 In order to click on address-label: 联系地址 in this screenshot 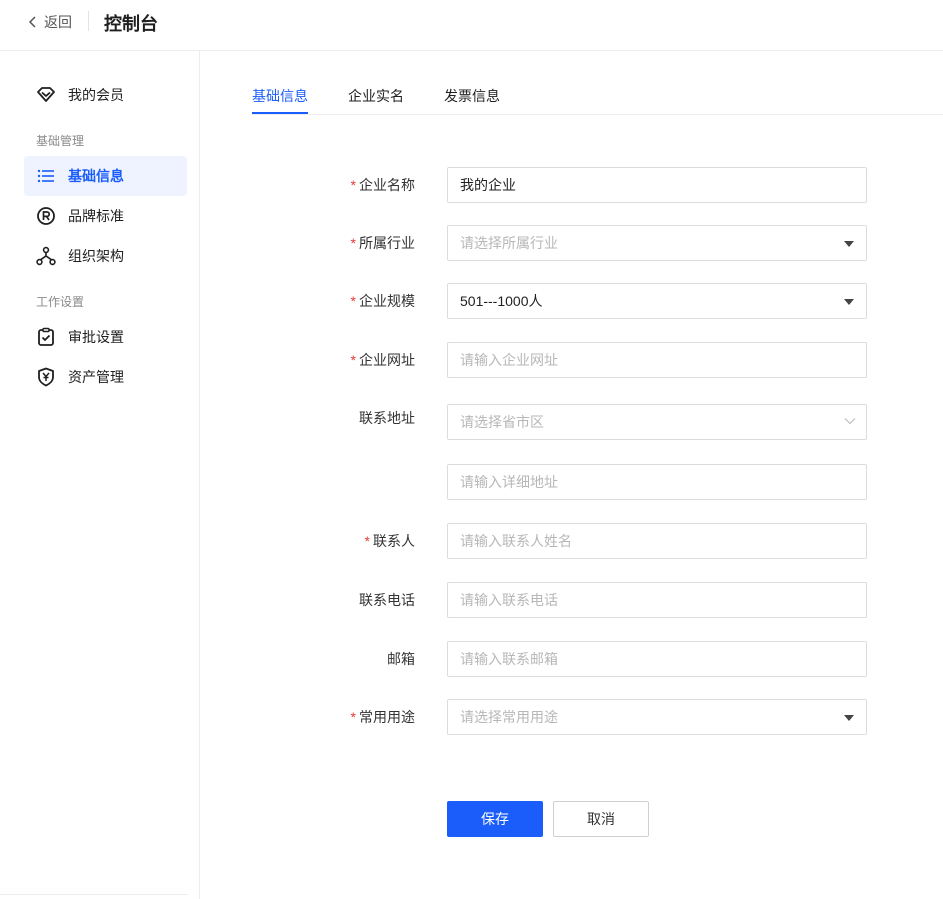, I will do `click(387, 418)`.